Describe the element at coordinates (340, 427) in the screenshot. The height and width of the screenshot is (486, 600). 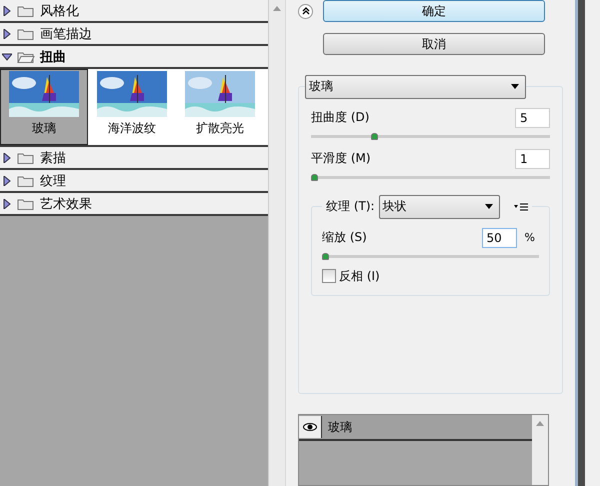
I see `layer-label: 玻璃` at that location.